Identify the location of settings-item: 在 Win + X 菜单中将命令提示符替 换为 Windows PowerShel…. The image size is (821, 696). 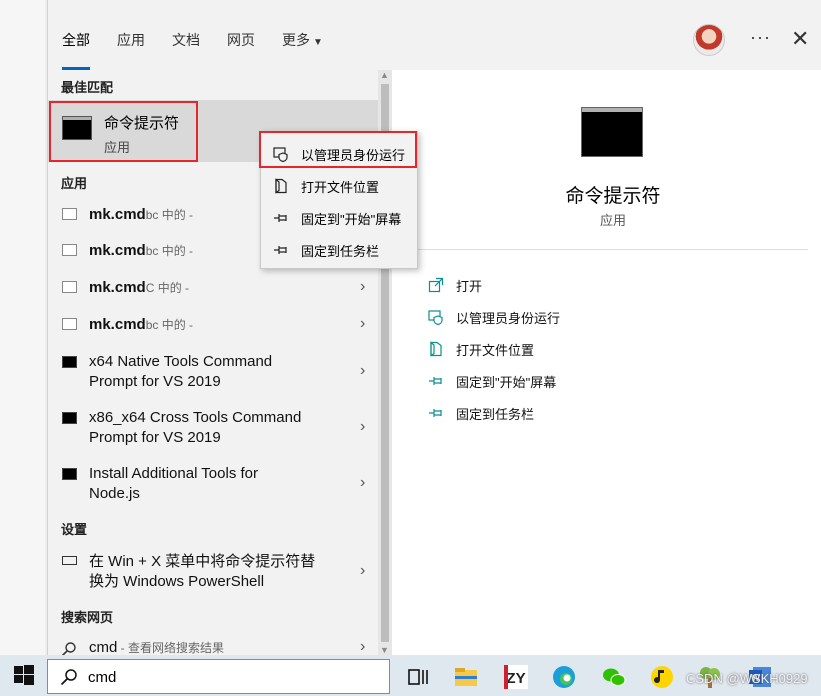
(213, 574).